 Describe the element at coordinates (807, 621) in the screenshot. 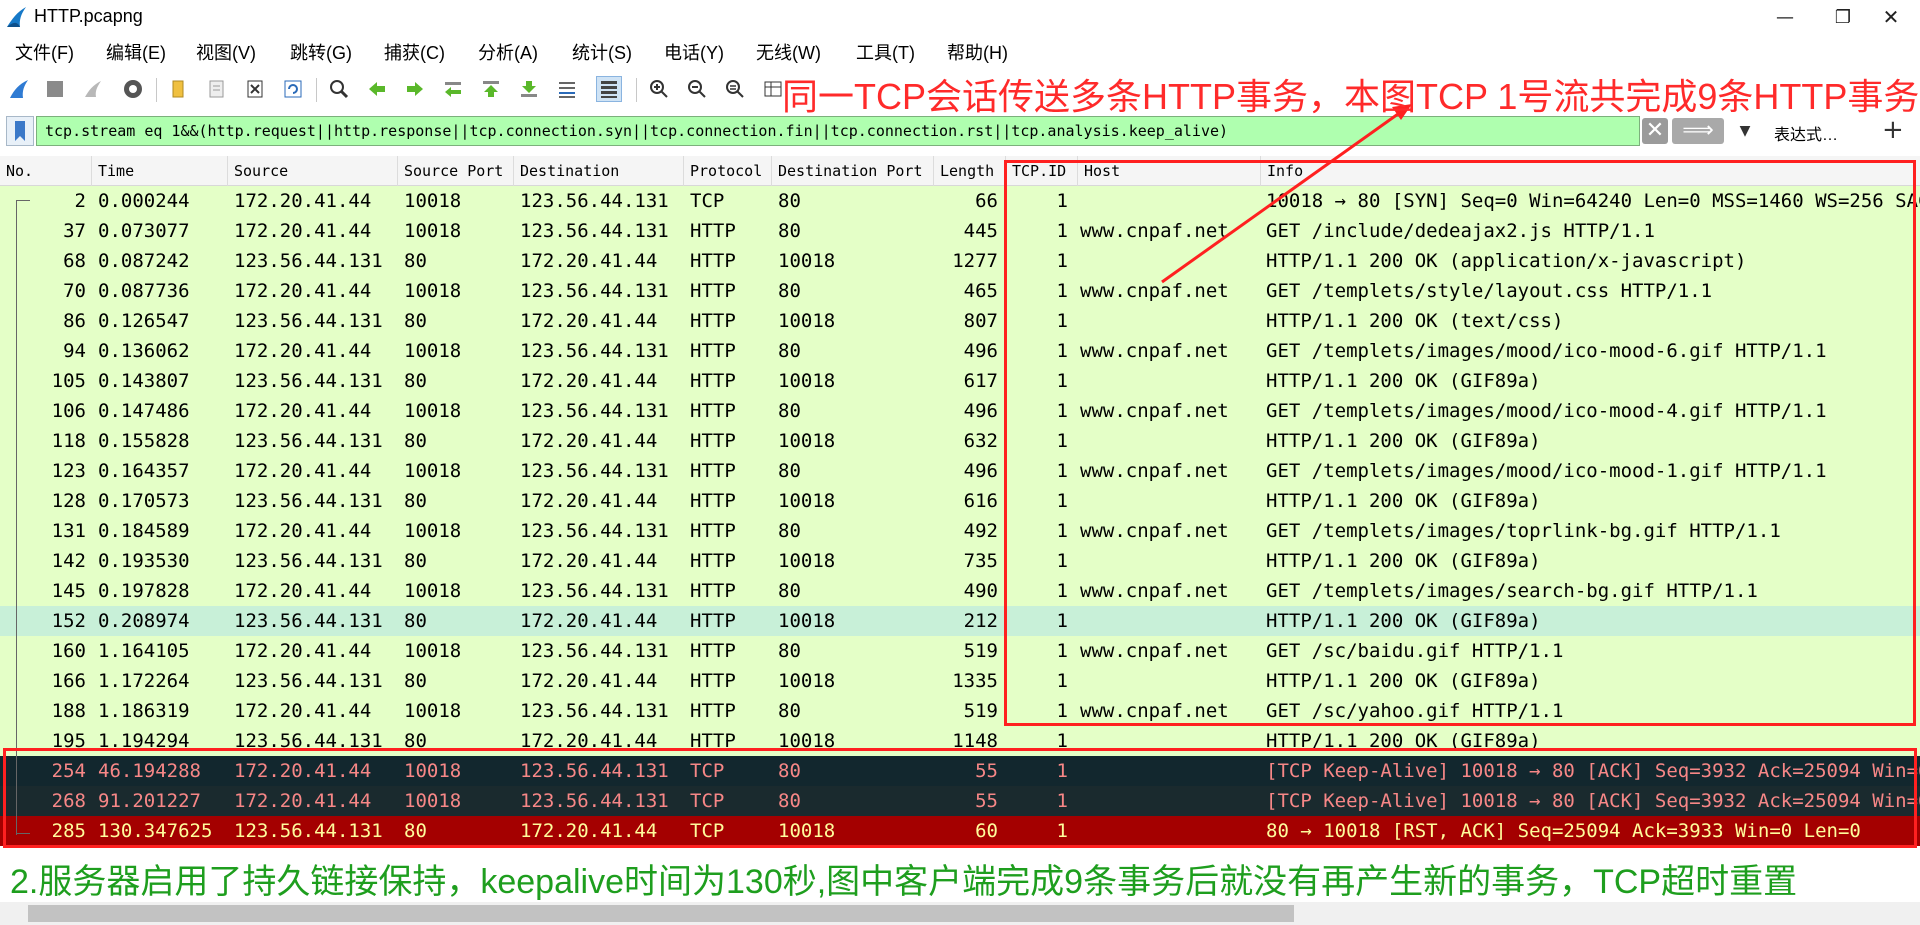

I see `packet-cell-dport: 10018` at that location.